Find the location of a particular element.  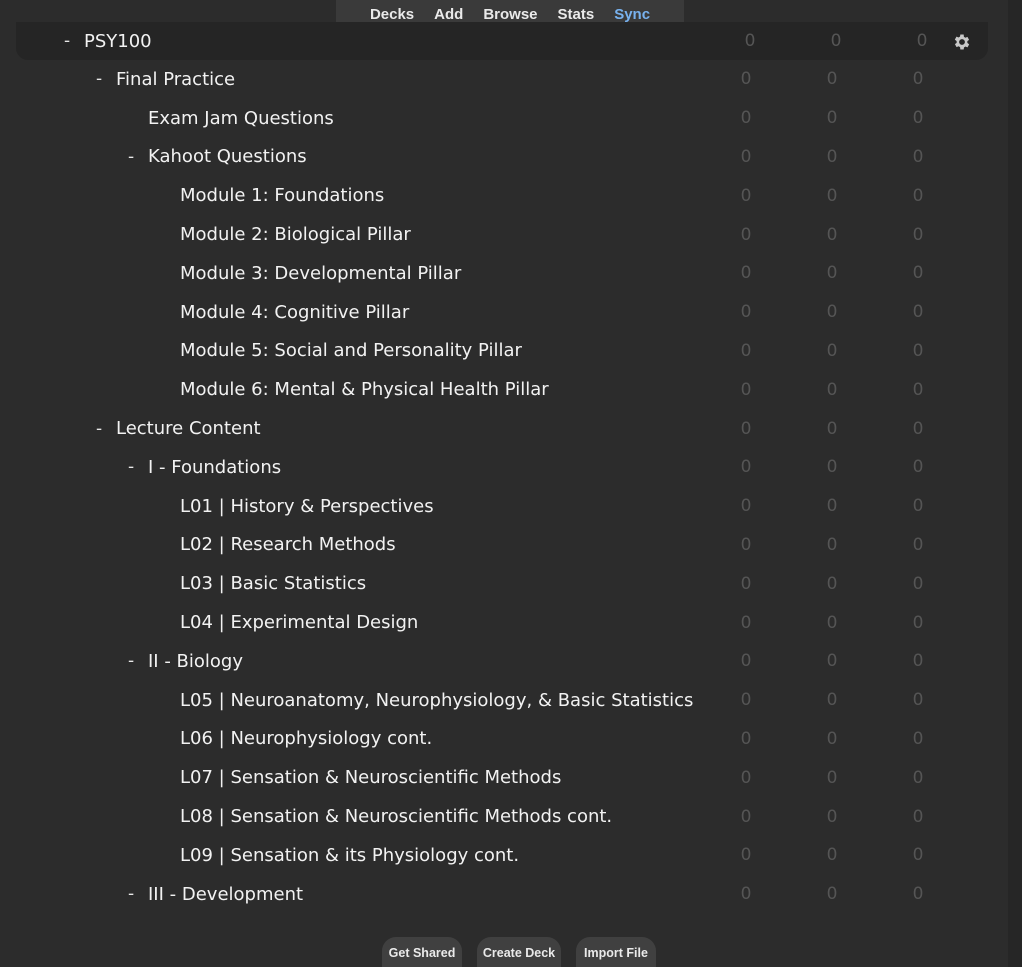

deck-name-link: Module 2: Biological Pillar is located at coordinates (295, 234).